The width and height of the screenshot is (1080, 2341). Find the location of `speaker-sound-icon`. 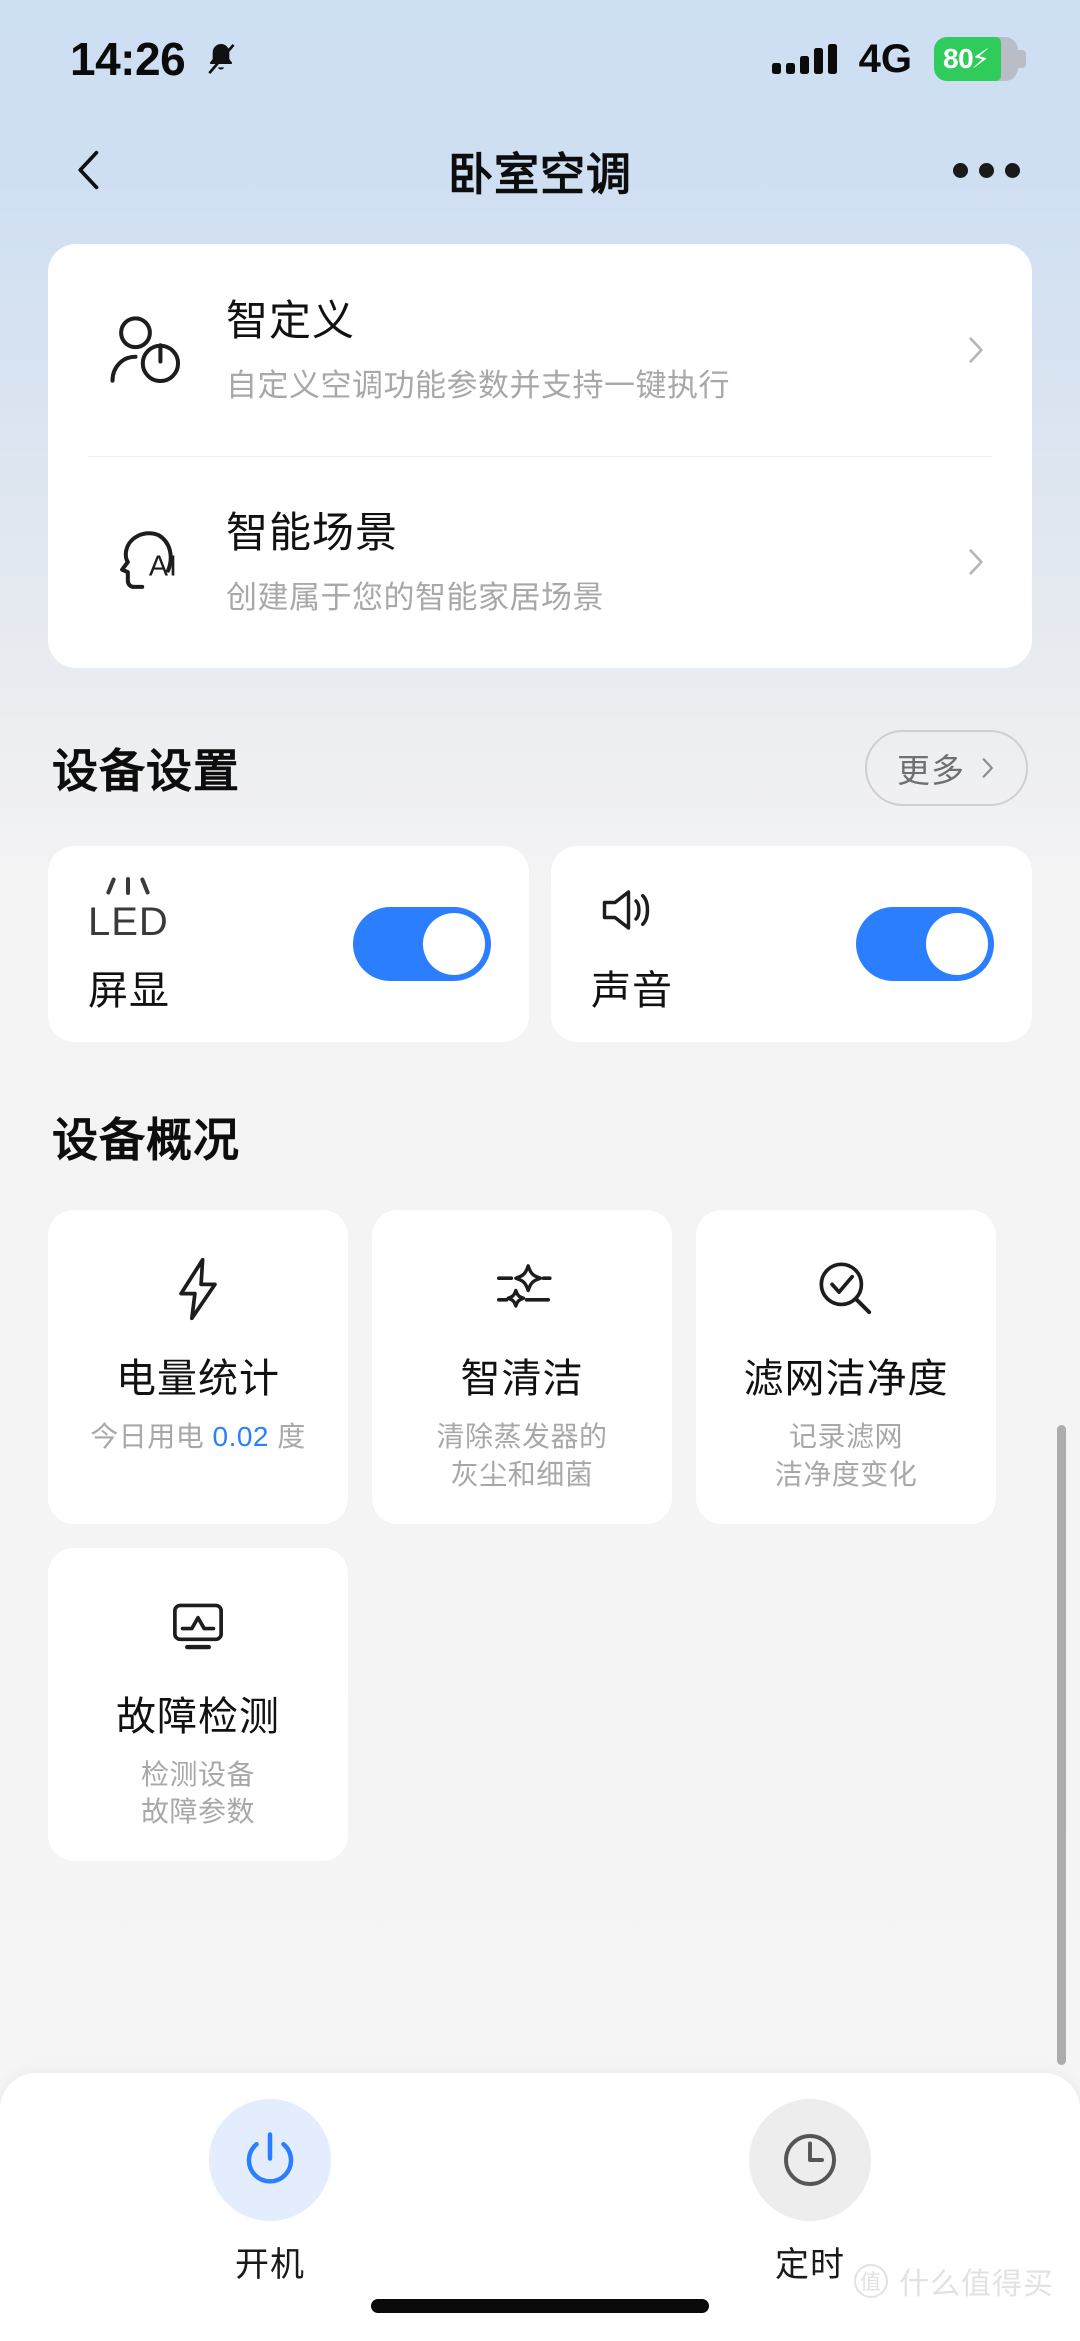

speaker-sound-icon is located at coordinates (632, 910).